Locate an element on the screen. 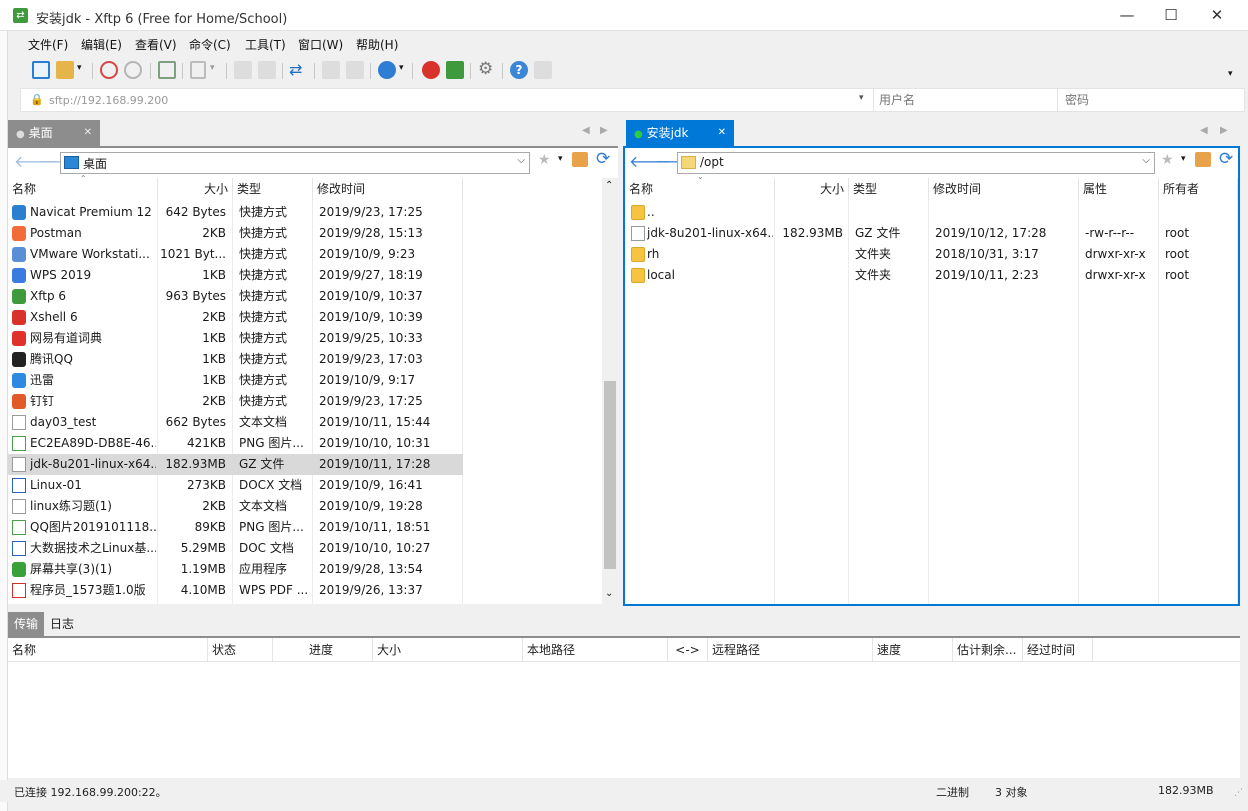 This screenshot has height=811, width=1248. file-row: 钉钉 2KB 快捷方式 2019/9/23, 17:25 is located at coordinates (235, 401).